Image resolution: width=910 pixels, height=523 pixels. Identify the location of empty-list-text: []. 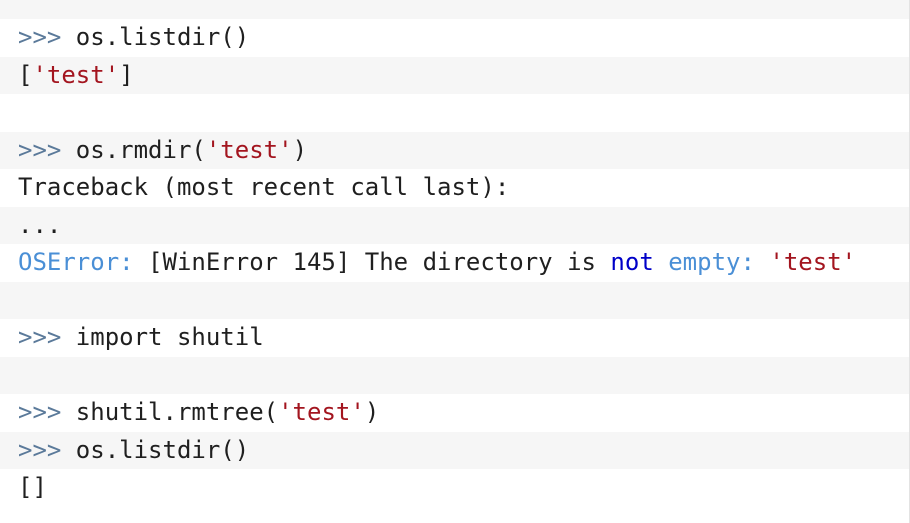
(32, 487).